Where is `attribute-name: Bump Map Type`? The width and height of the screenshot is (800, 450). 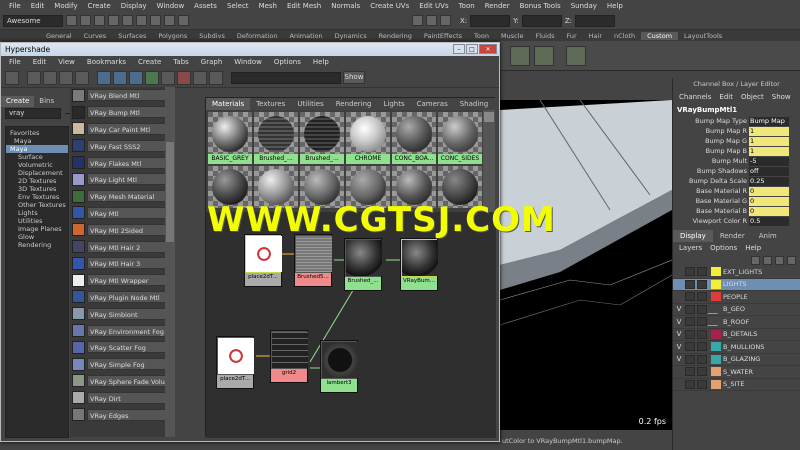 attribute-name: Bump Map Type is located at coordinates (711, 121).